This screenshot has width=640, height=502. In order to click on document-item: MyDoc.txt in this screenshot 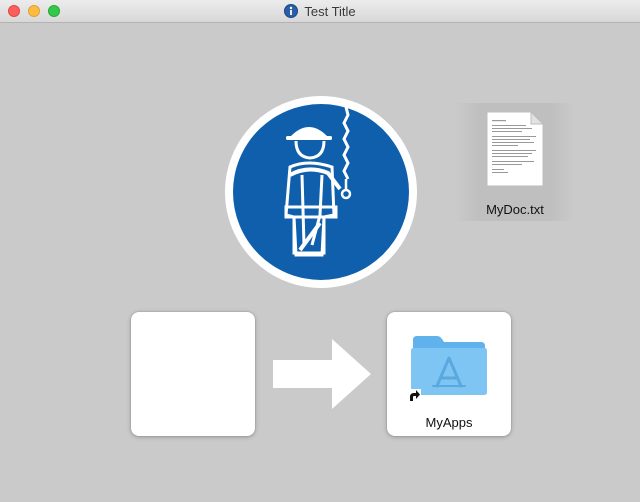, I will do `click(515, 173)`.